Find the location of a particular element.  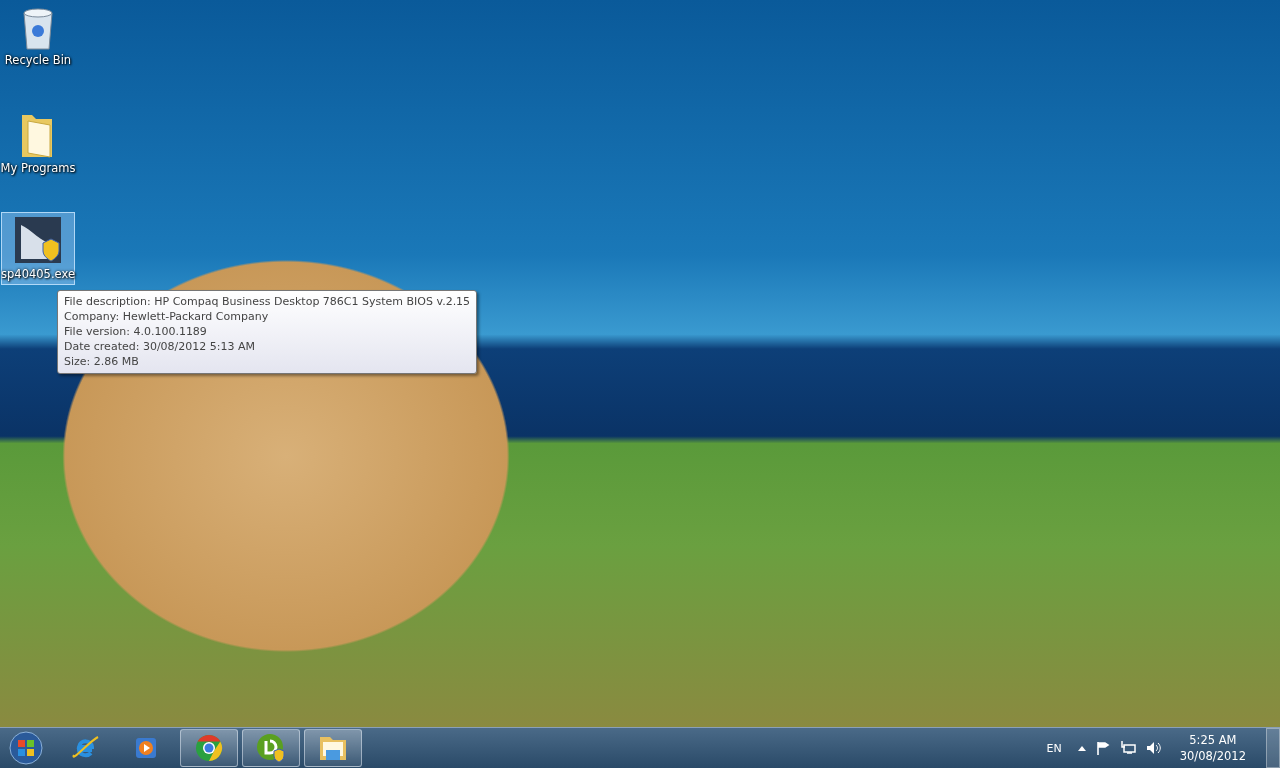

folder-icon is located at coordinates (333, 748).